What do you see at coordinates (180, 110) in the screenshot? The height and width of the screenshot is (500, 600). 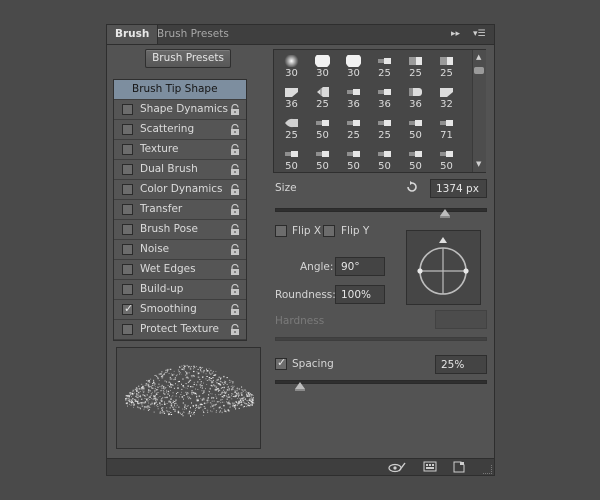 I see `option-row-shape-dynamics: Shape Dynamics` at bounding box center [180, 110].